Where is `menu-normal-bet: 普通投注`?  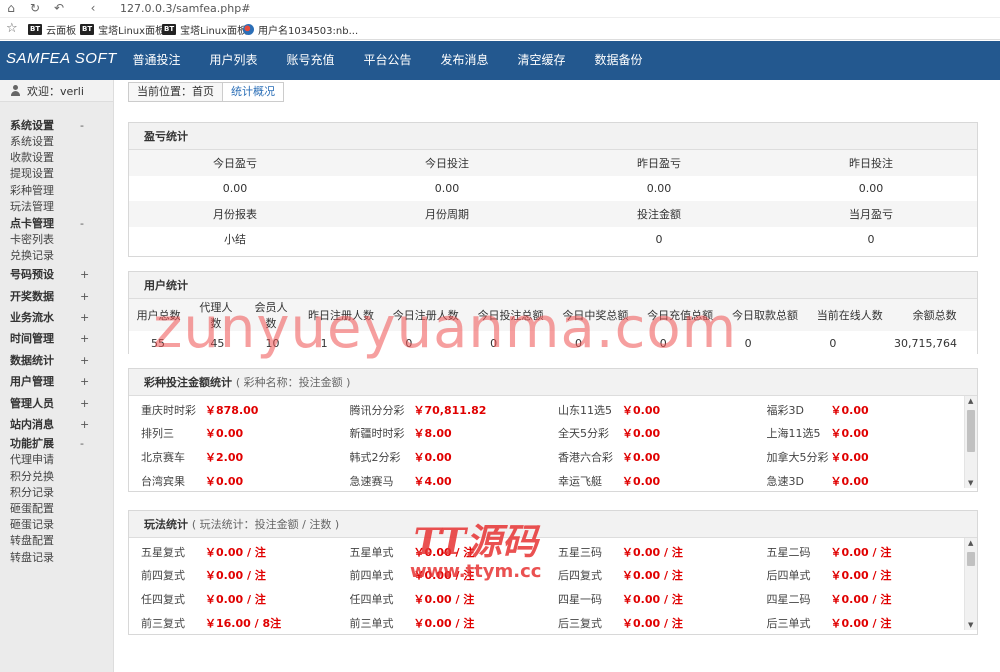
menu-normal-bet: 普通投注 is located at coordinates (156, 60).